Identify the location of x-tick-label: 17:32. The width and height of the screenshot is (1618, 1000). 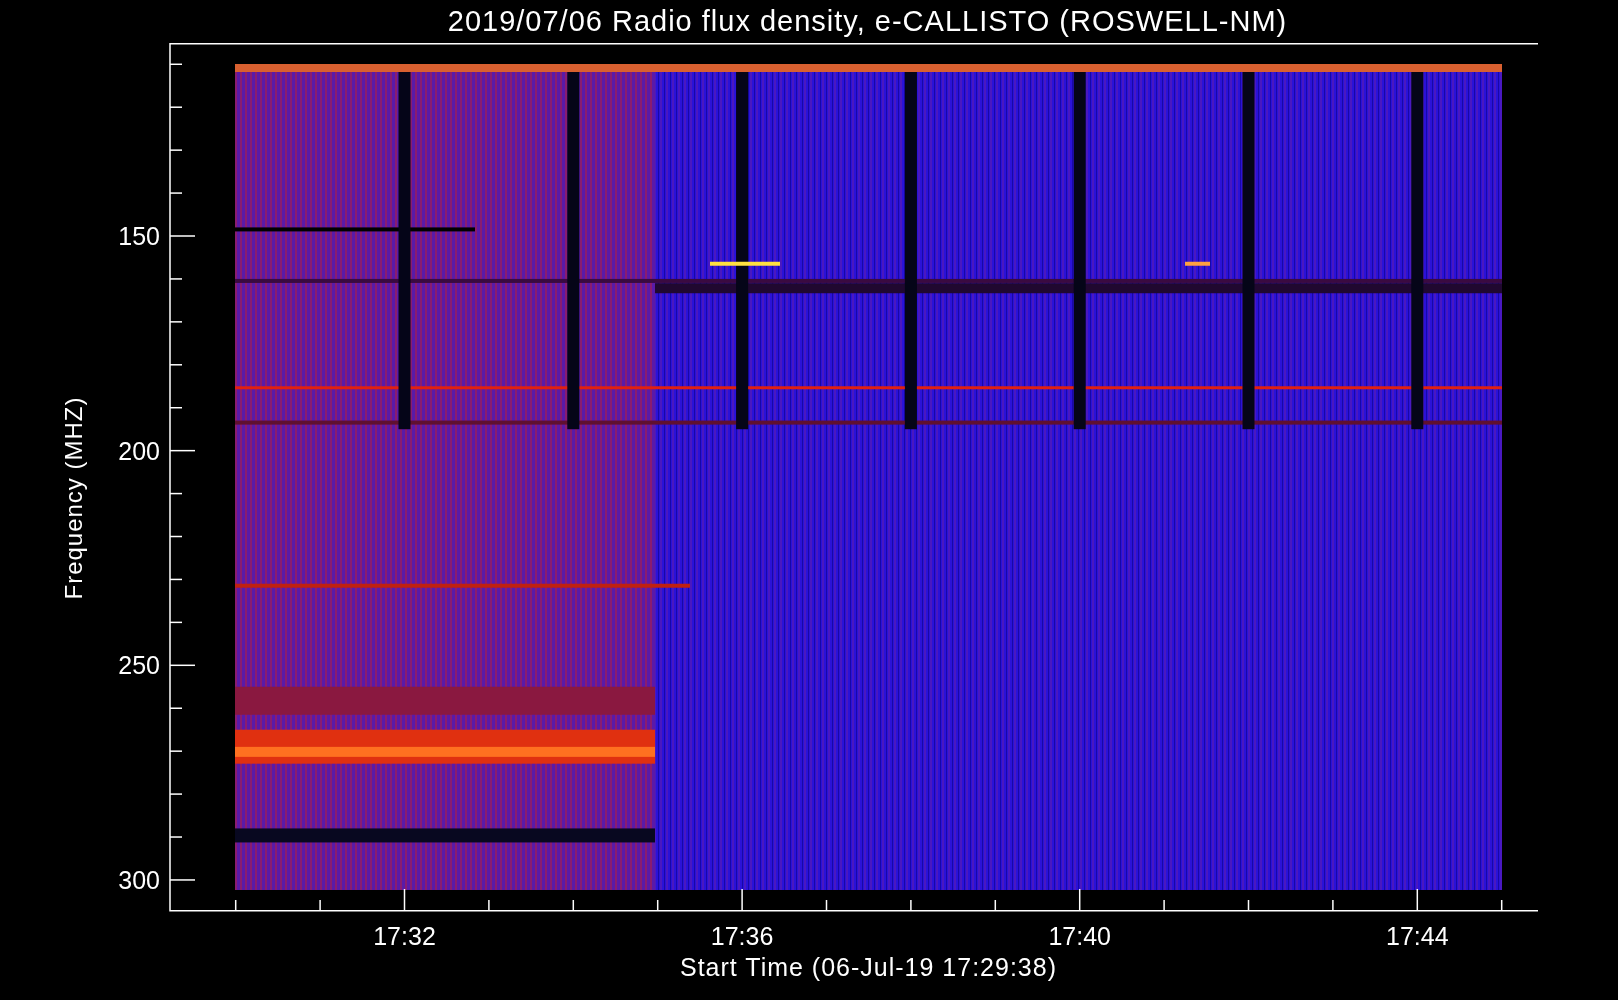
(404, 936).